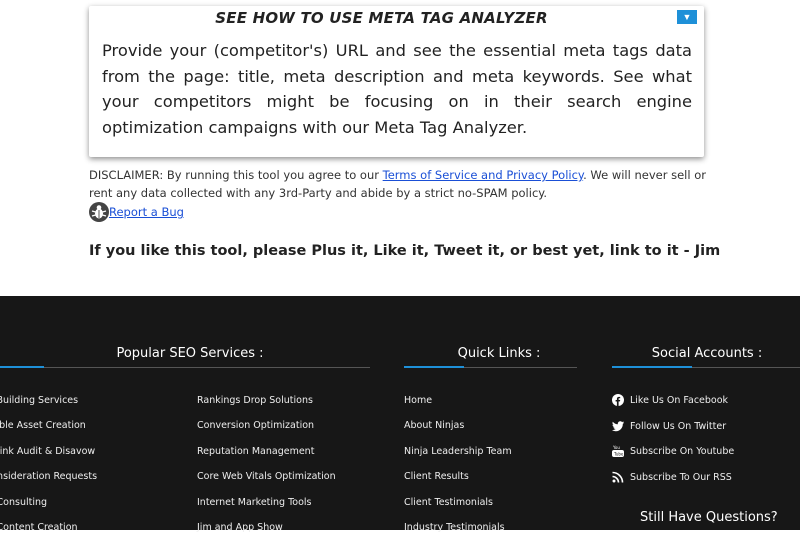  Describe the element at coordinates (255, 451) in the screenshot. I see `footer-link-reputation: Reputation Management` at that location.